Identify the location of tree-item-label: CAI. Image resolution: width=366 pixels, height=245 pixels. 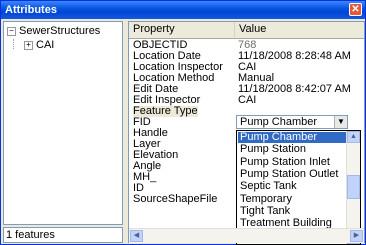
(45, 45).